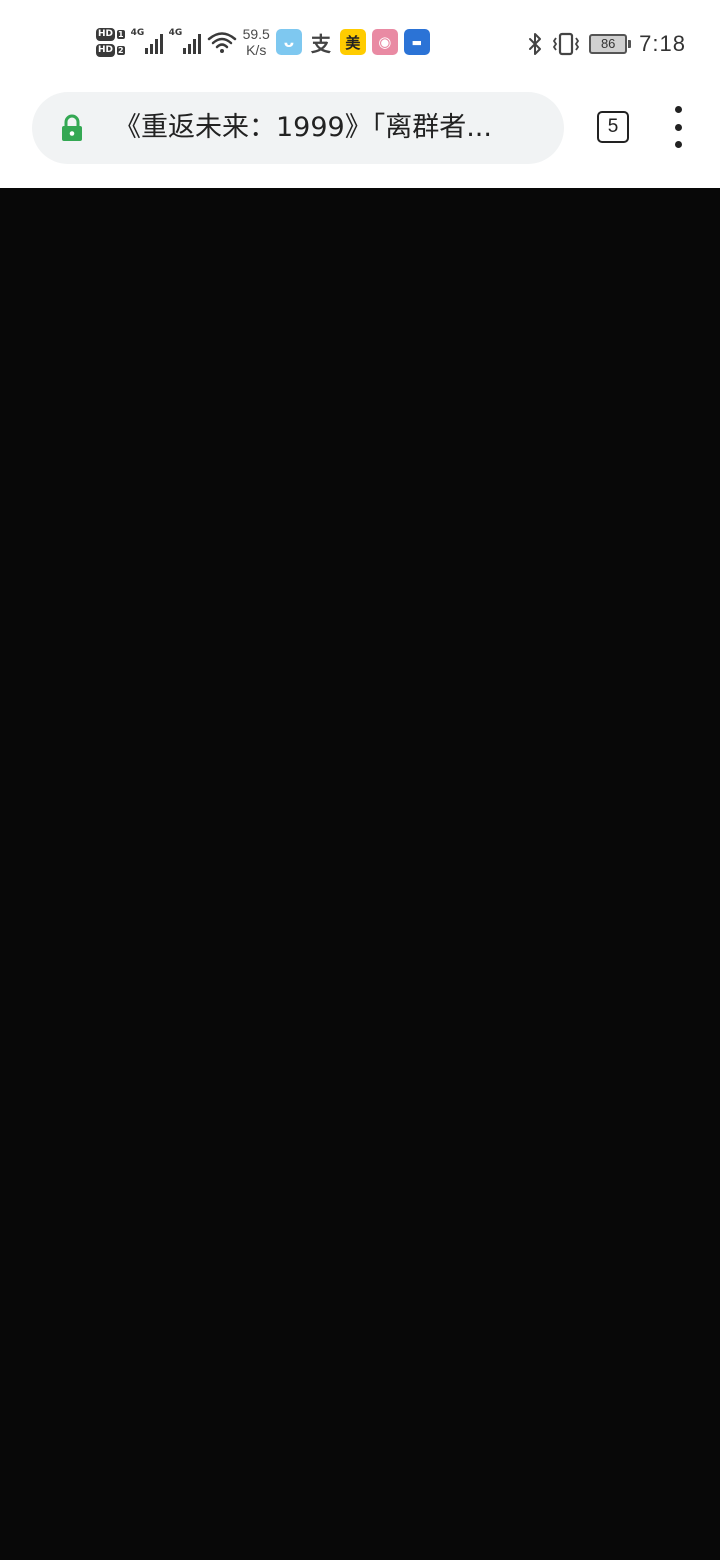 The width and height of the screenshot is (720, 1560). What do you see at coordinates (662, 43) in the screenshot?
I see `status-clock: 7:18` at bounding box center [662, 43].